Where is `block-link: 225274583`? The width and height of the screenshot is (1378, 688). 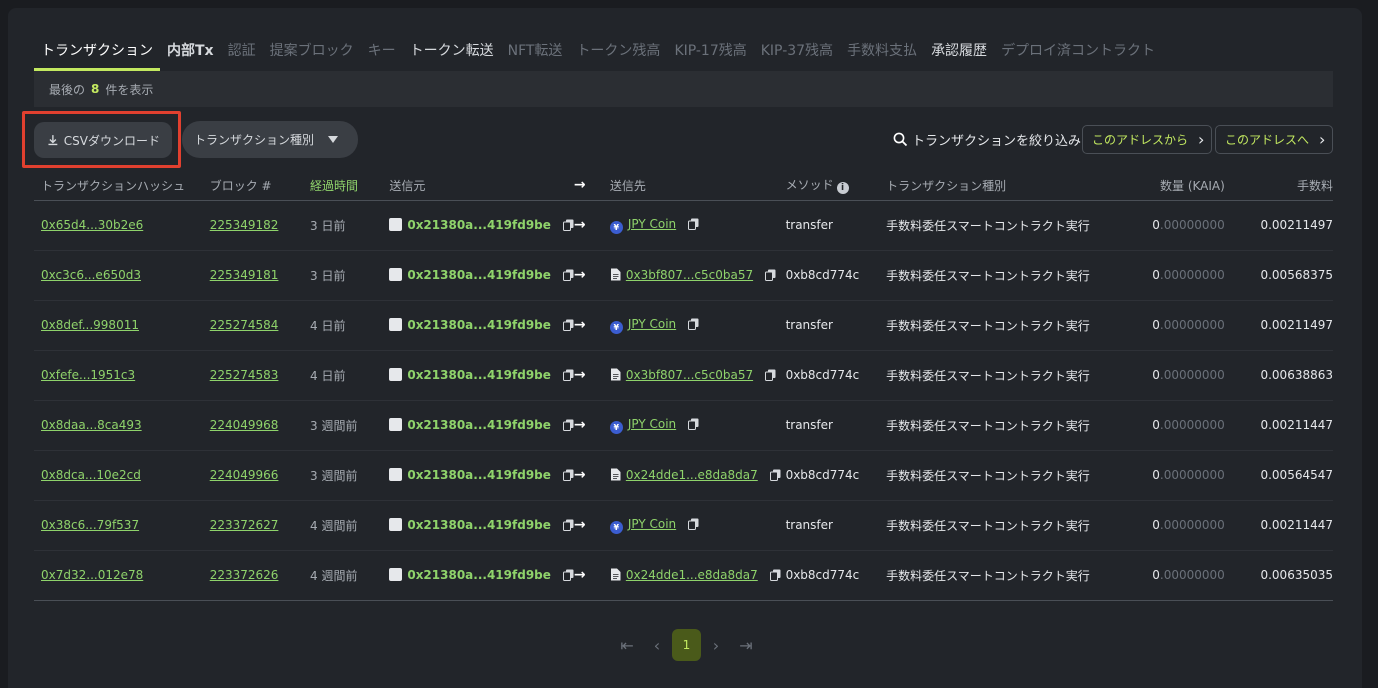
block-link: 225274583 is located at coordinates (244, 375).